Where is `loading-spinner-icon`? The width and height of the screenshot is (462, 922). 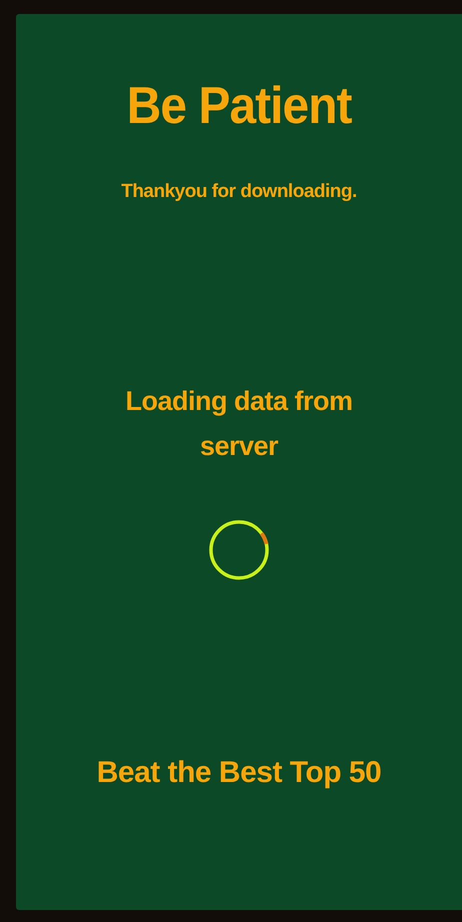 loading-spinner-icon is located at coordinates (239, 550).